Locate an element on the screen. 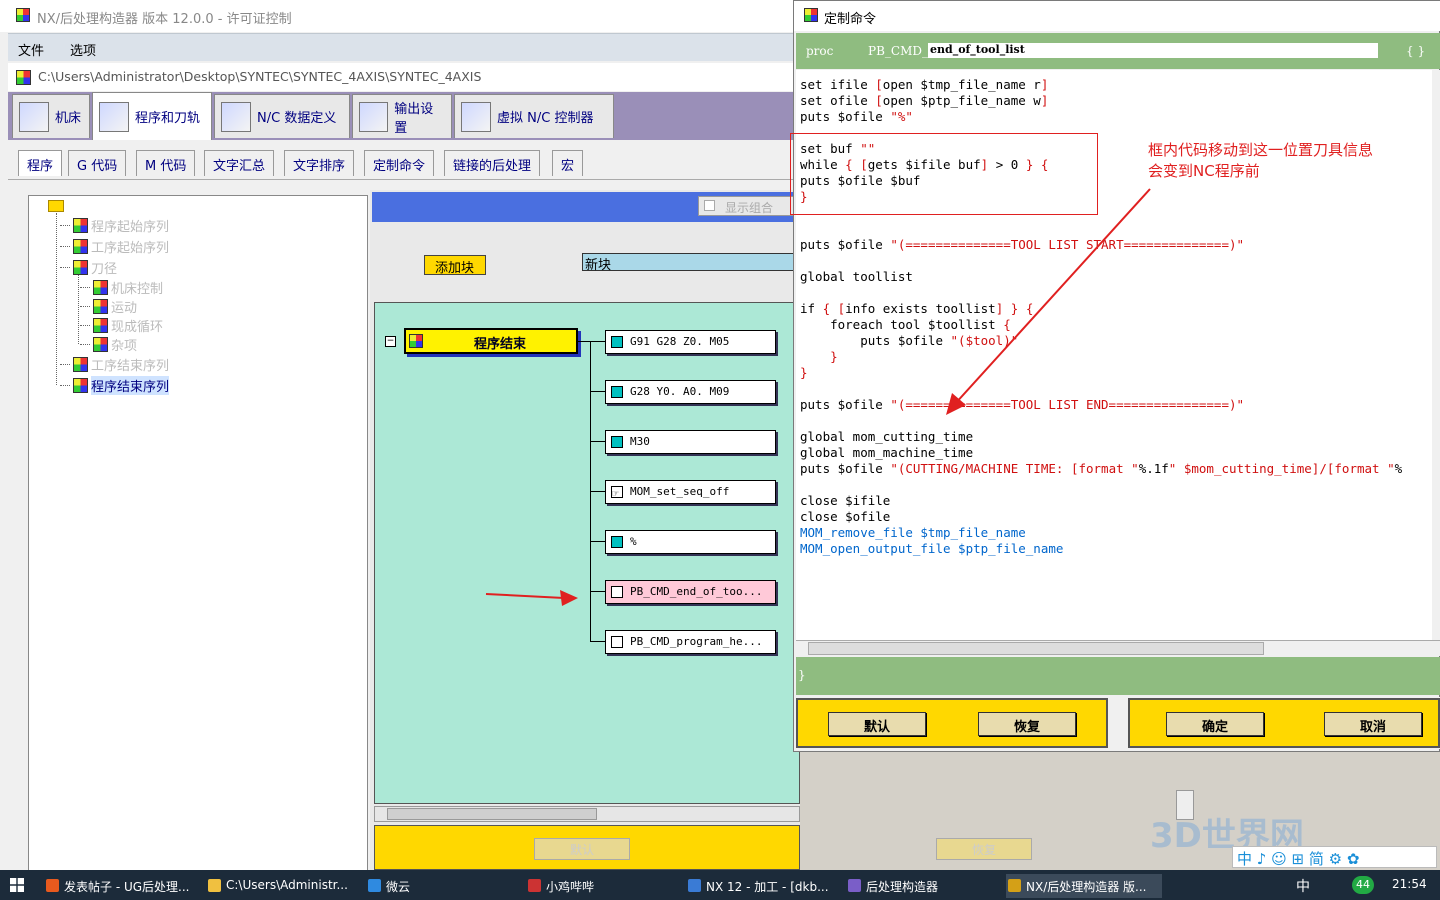 The height and width of the screenshot is (900, 1440). ime-toolbar: 中 ♪ ☺ ⊞ 简 ⚙ ✿ is located at coordinates (1334, 857).